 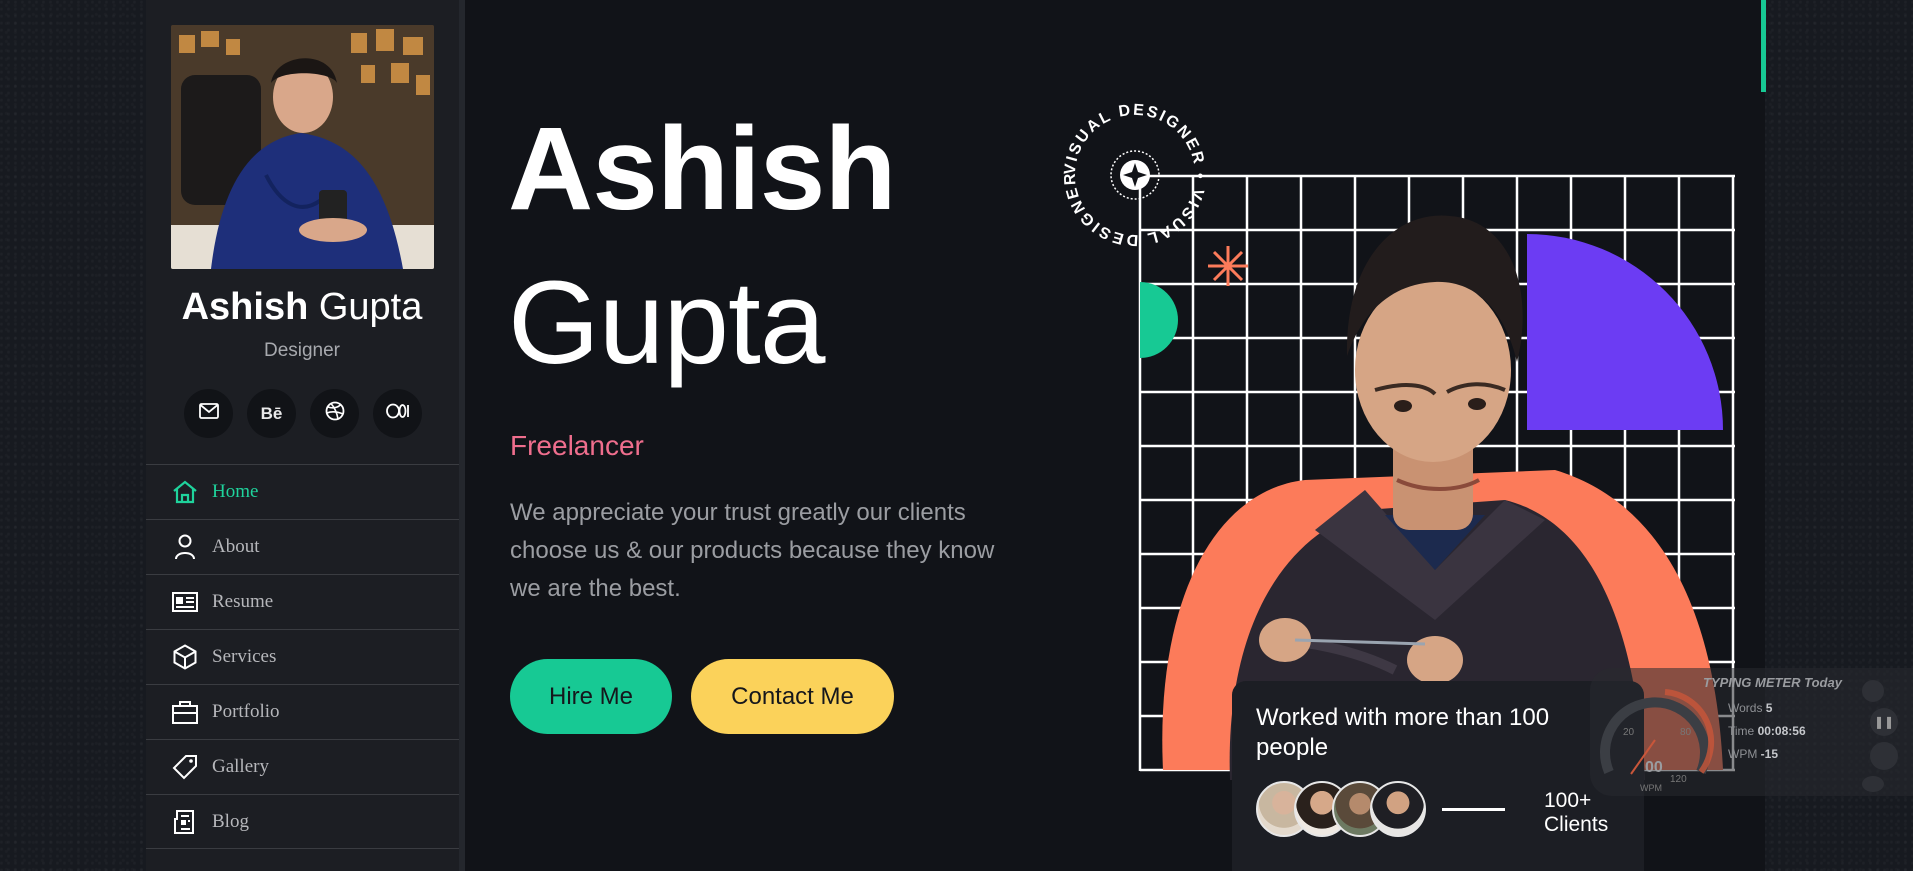 What do you see at coordinates (243, 601) in the screenshot?
I see `nav-label: Resume` at bounding box center [243, 601].